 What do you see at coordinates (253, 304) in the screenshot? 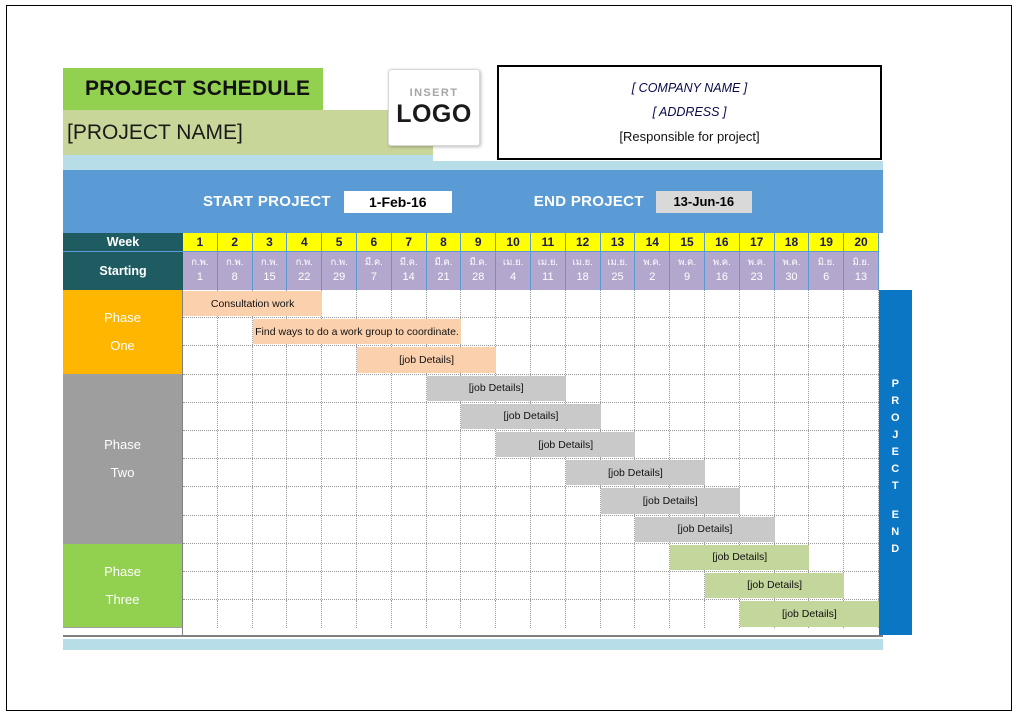
I see `gantt-task-bar: Consultation work` at bounding box center [253, 304].